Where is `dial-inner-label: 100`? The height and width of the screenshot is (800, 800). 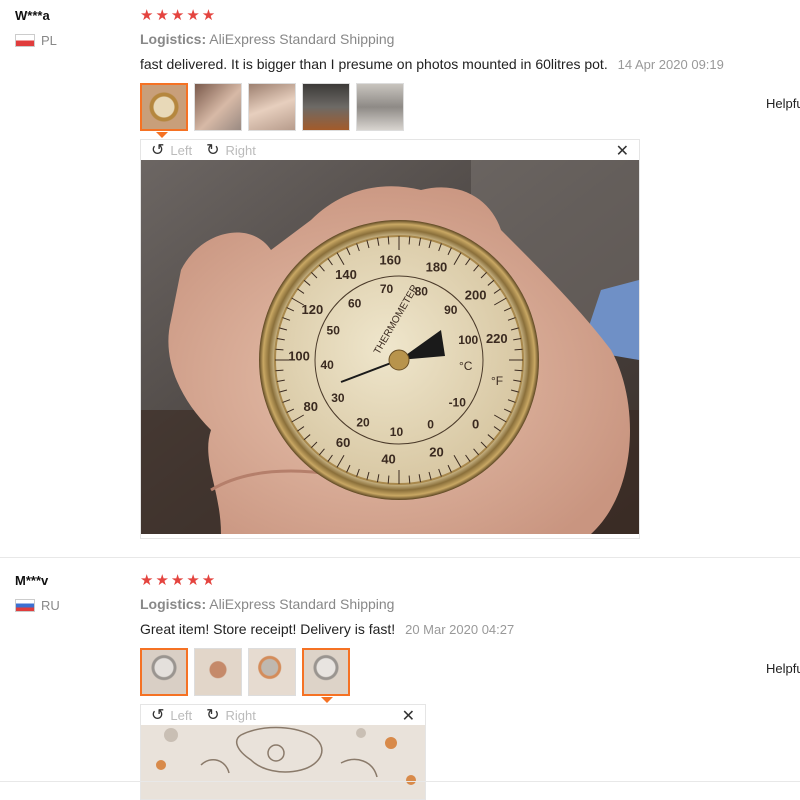 dial-inner-label: 100 is located at coordinates (468, 340).